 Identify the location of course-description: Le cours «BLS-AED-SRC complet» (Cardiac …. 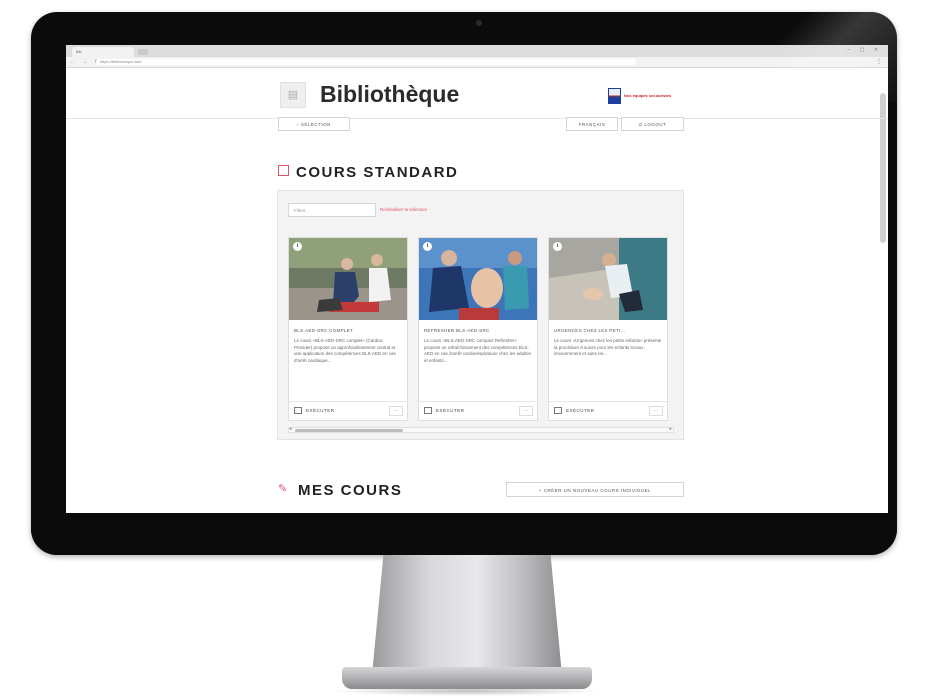
(348, 351).